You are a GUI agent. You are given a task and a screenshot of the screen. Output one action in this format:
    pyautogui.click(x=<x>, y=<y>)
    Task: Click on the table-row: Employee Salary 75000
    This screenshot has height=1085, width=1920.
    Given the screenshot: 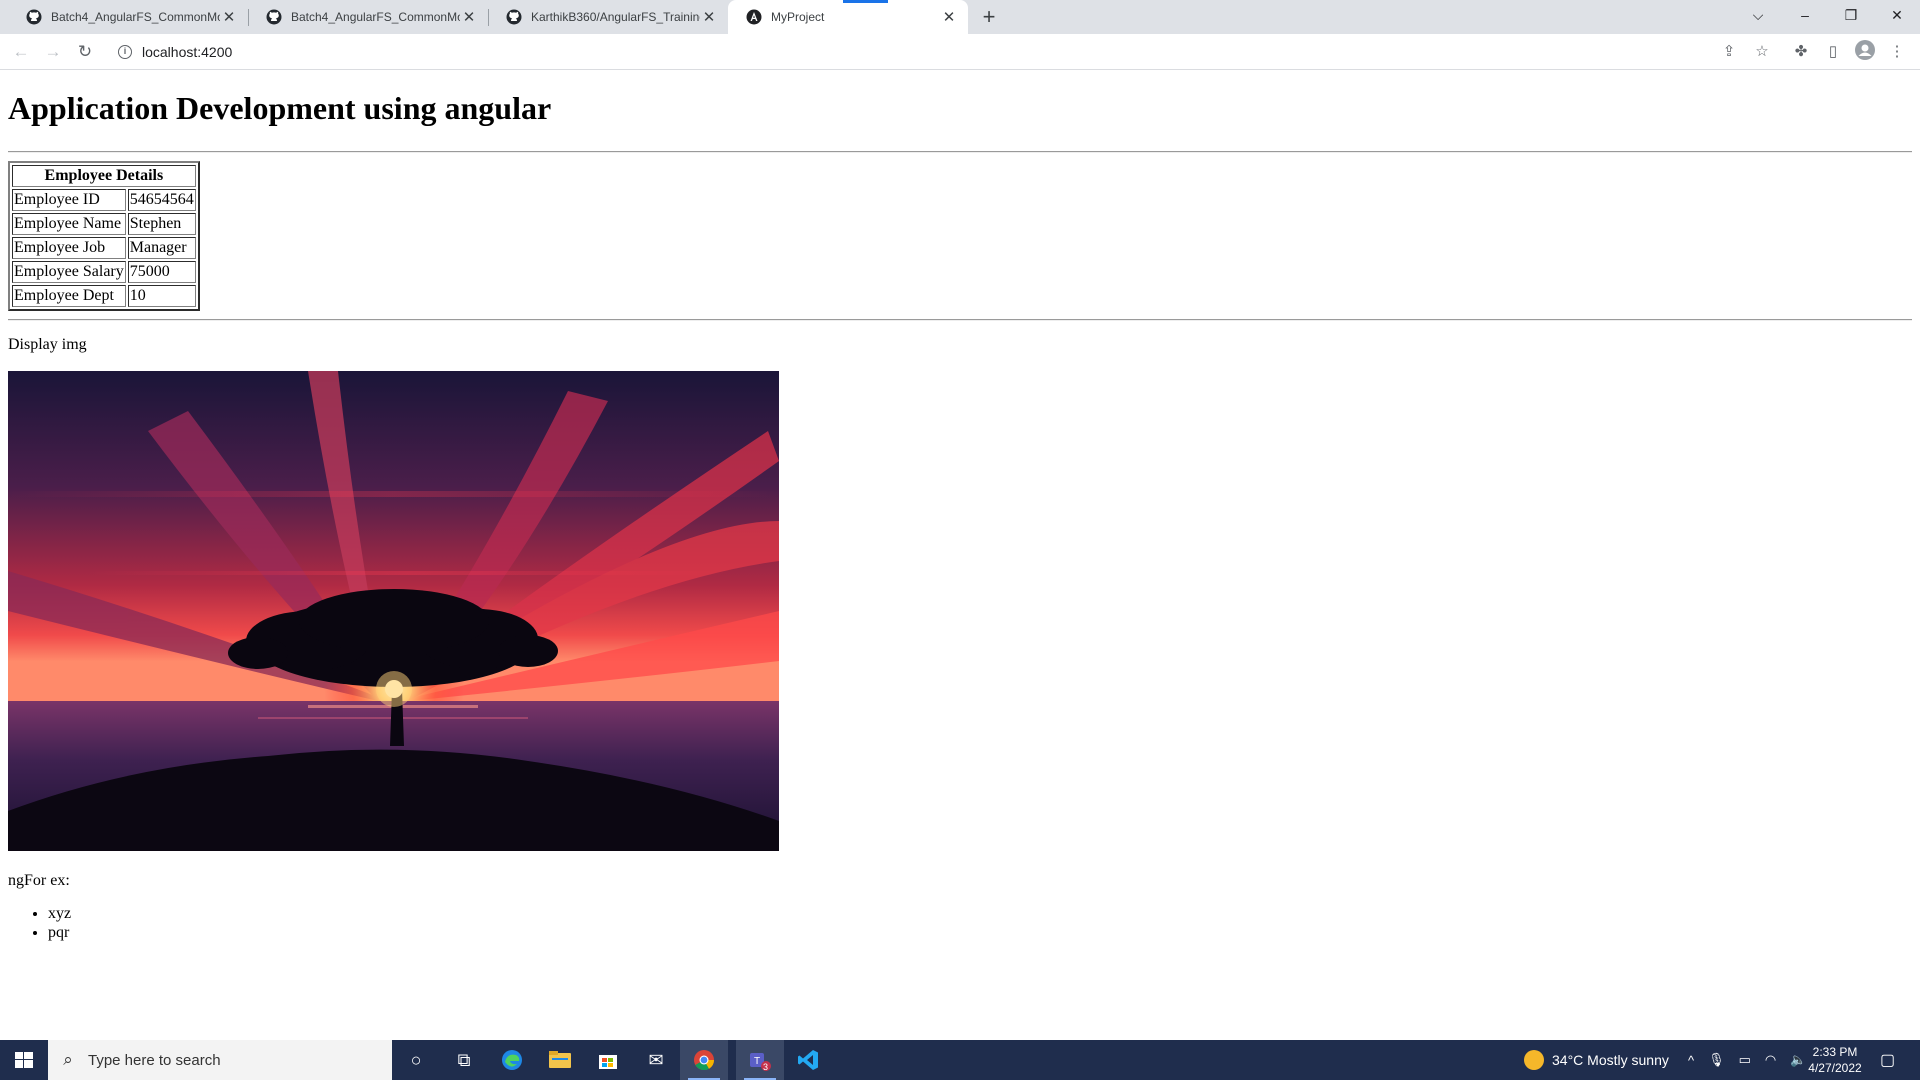 What is the action you would take?
    pyautogui.click(x=104, y=272)
    